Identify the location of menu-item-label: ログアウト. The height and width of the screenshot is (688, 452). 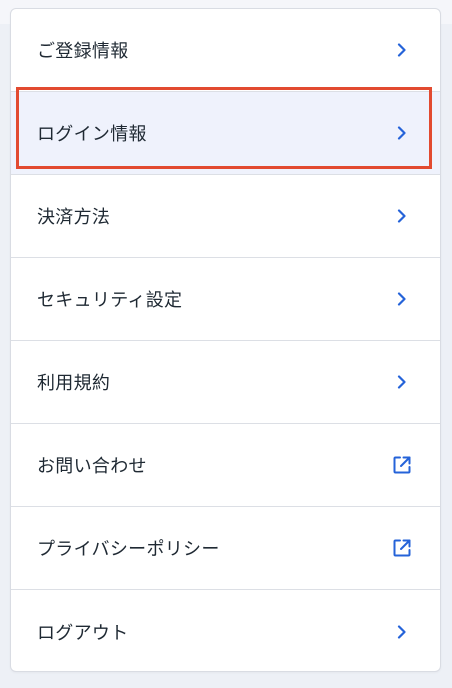
(83, 633).